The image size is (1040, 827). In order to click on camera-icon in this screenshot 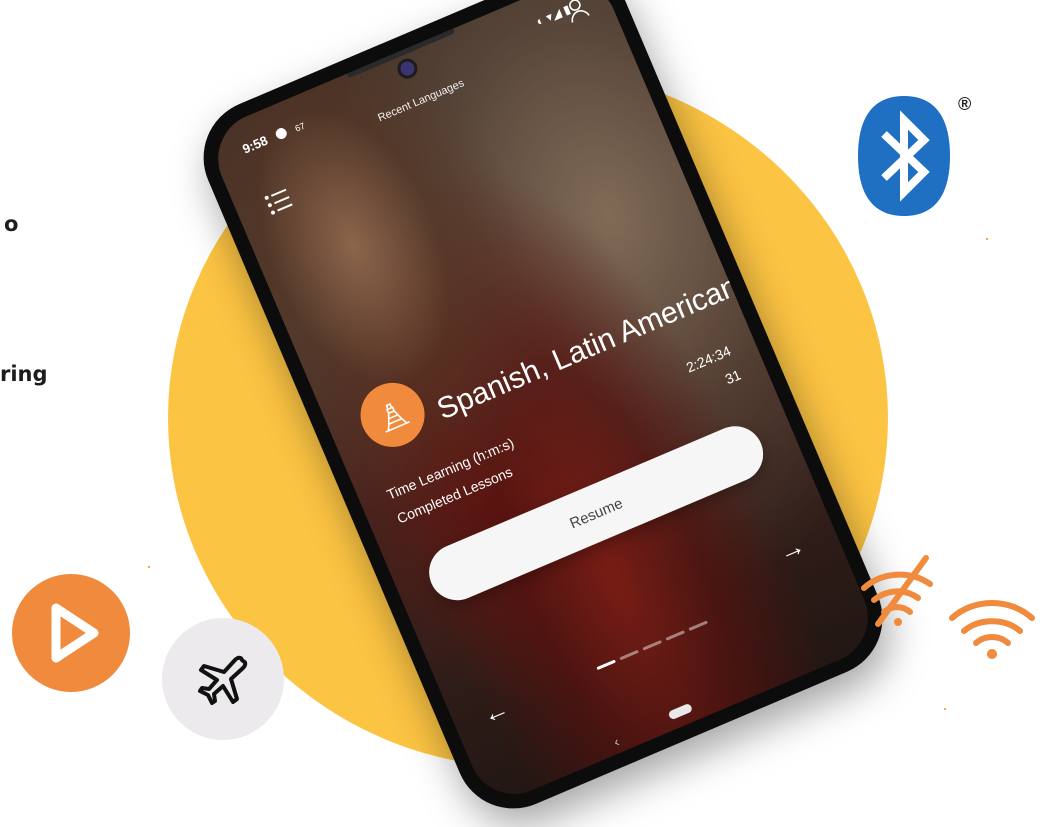, I will do `click(407, 68)`.